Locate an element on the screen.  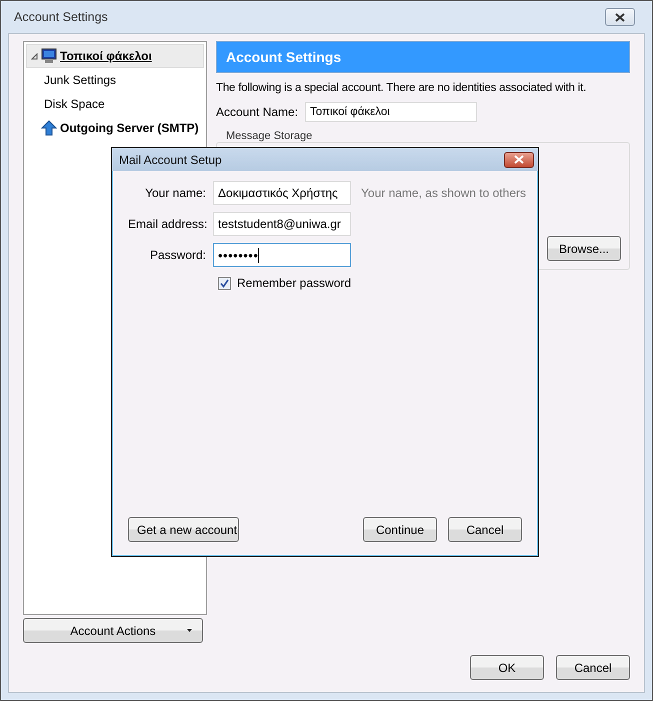
tree-item: Disk Space is located at coordinates (115, 104).